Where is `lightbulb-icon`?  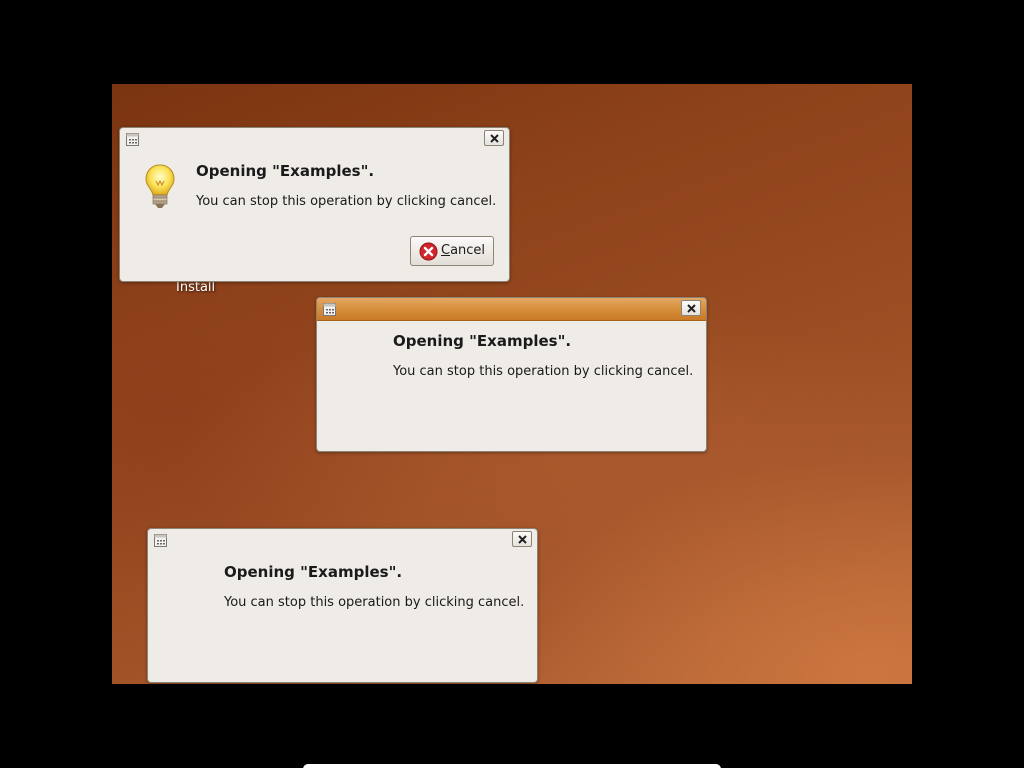
lightbulb-icon is located at coordinates (160, 186).